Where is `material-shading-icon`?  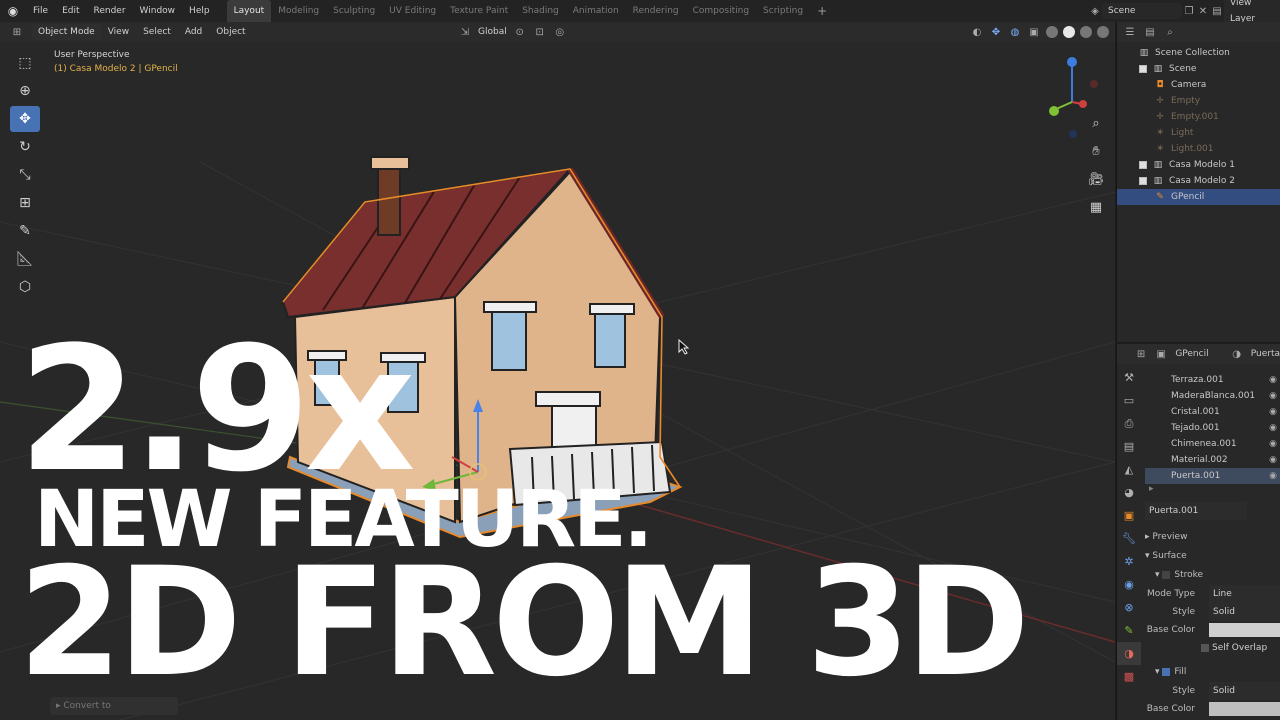
material-shading-icon is located at coordinates (1086, 32).